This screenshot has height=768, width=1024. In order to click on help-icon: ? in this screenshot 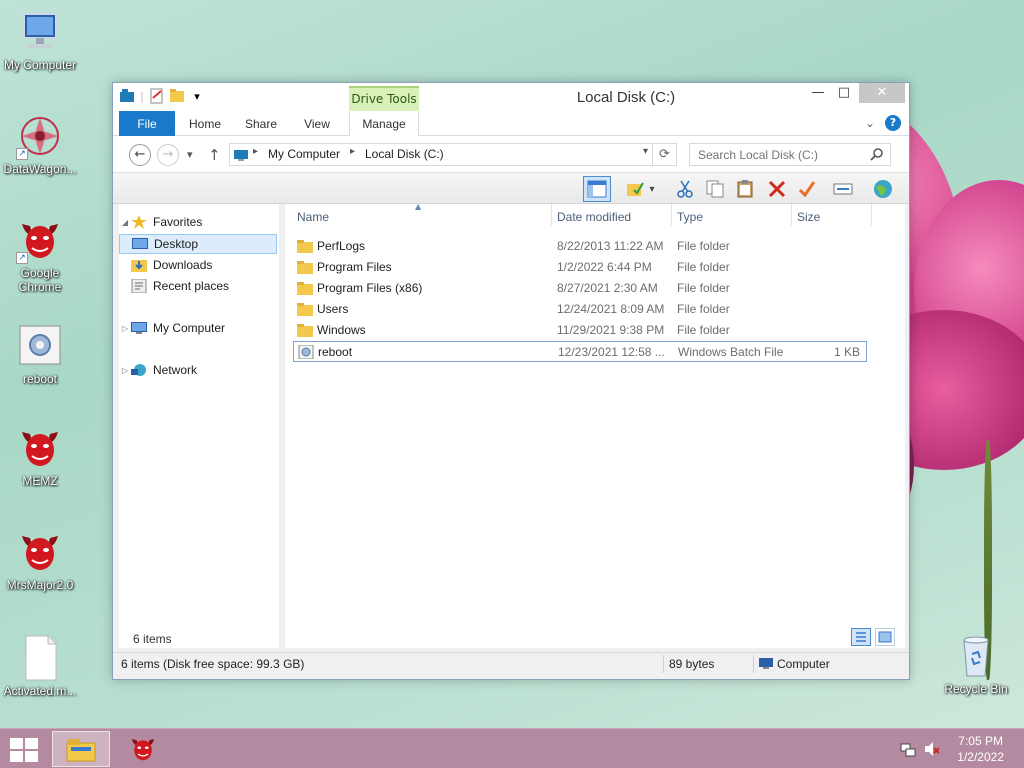, I will do `click(893, 123)`.